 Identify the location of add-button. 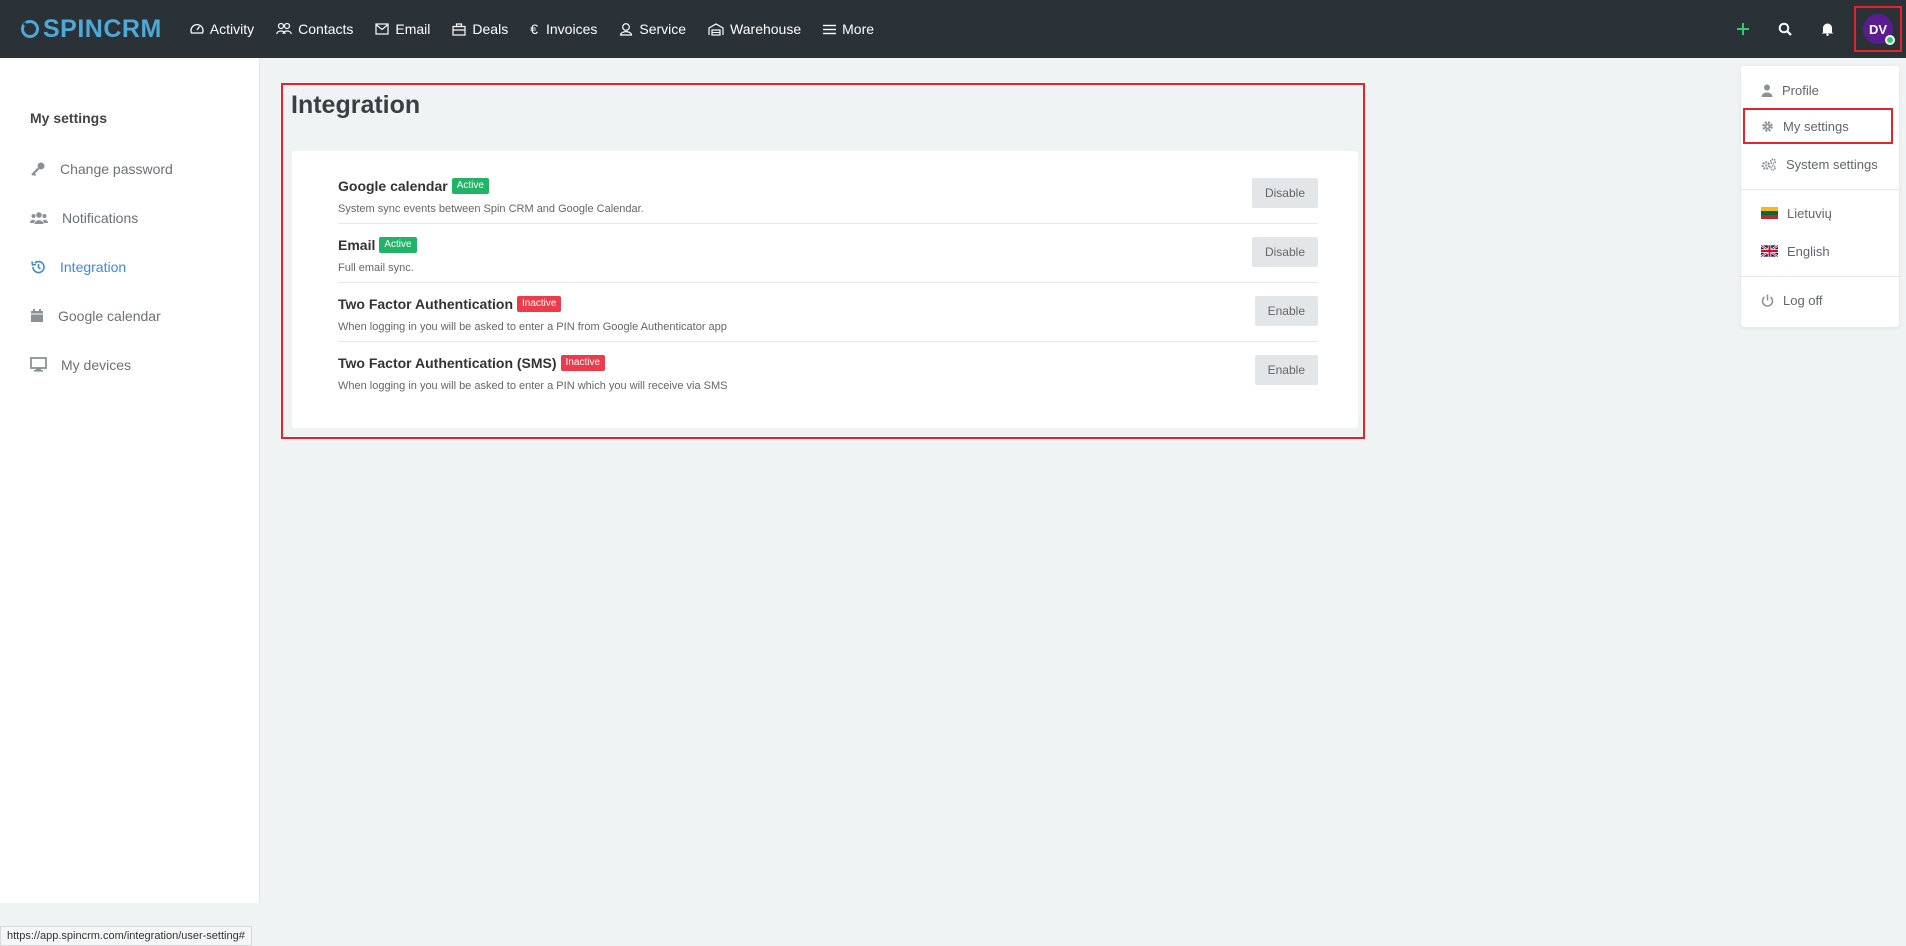
(1743, 29).